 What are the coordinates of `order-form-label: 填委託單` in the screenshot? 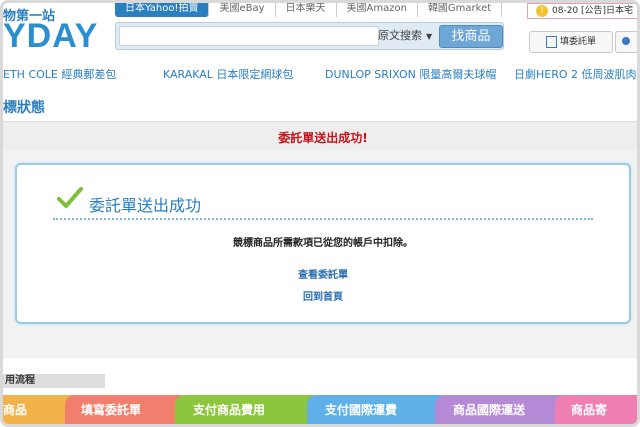 It's located at (578, 42).